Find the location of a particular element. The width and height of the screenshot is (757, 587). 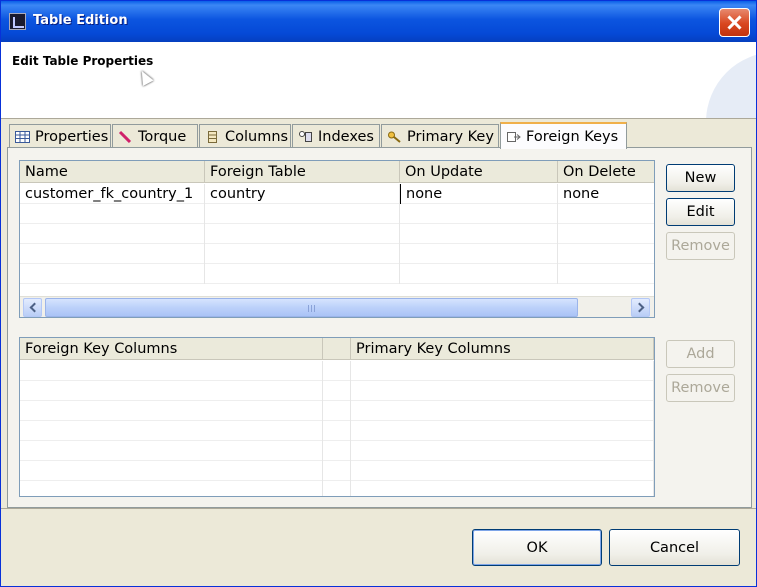

tab-label: Columns is located at coordinates (257, 136).